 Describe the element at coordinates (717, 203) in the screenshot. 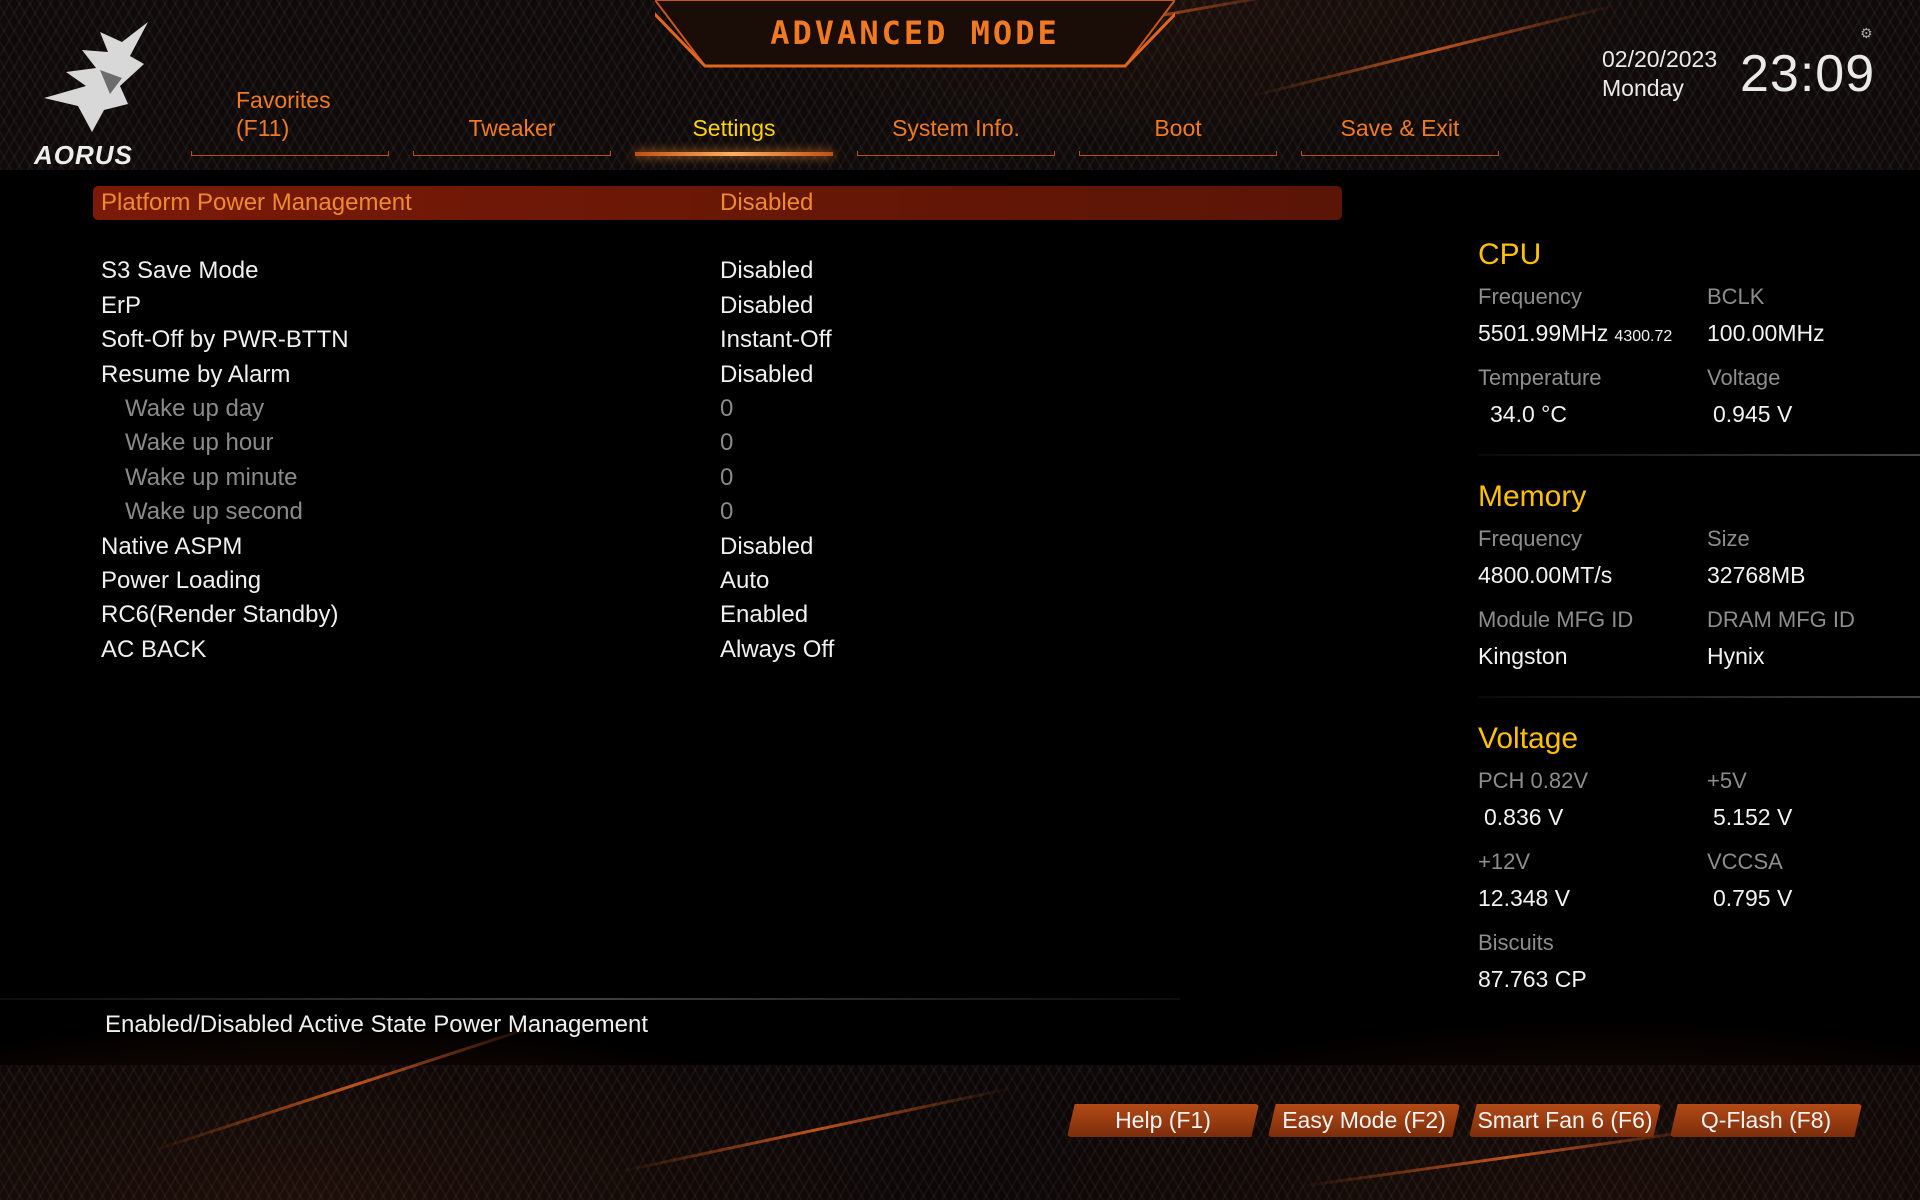

I see `setting-row-platform-power-management: Platform Power Management Disabled` at that location.